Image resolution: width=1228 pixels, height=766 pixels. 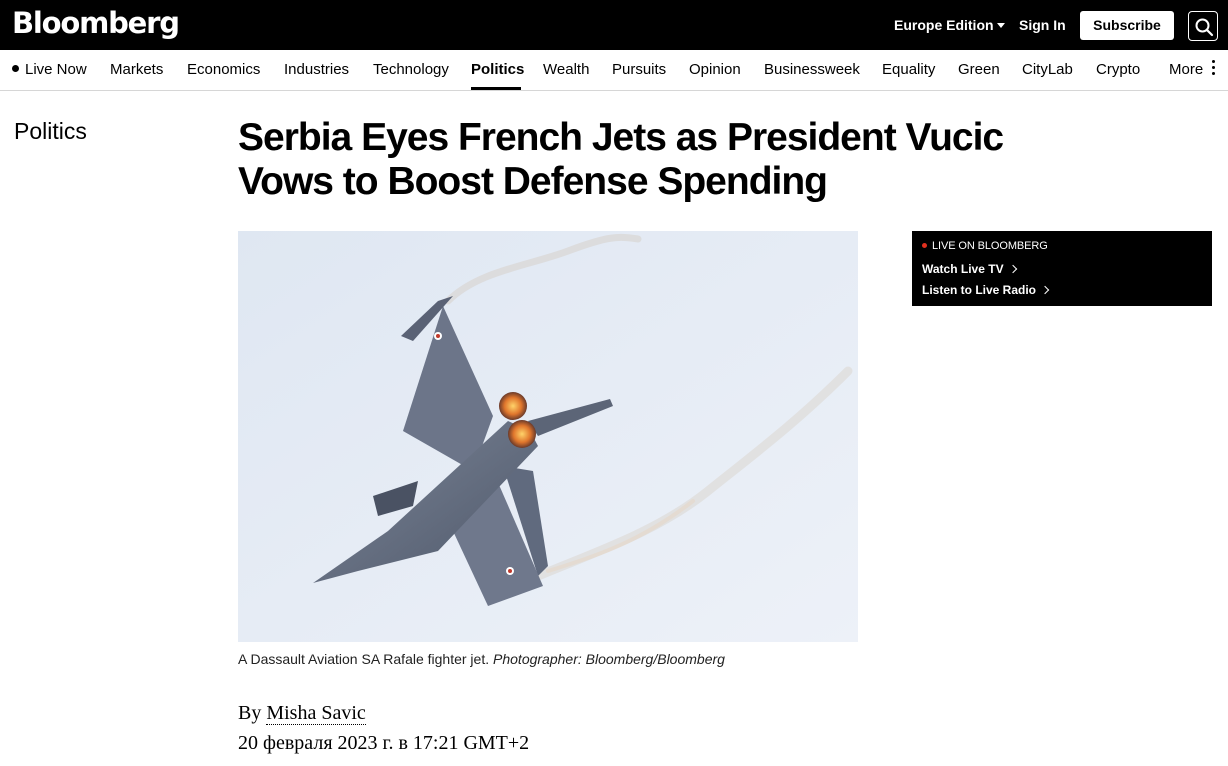 What do you see at coordinates (715, 69) in the screenshot?
I see `nav-item-opinion: Opinion` at bounding box center [715, 69].